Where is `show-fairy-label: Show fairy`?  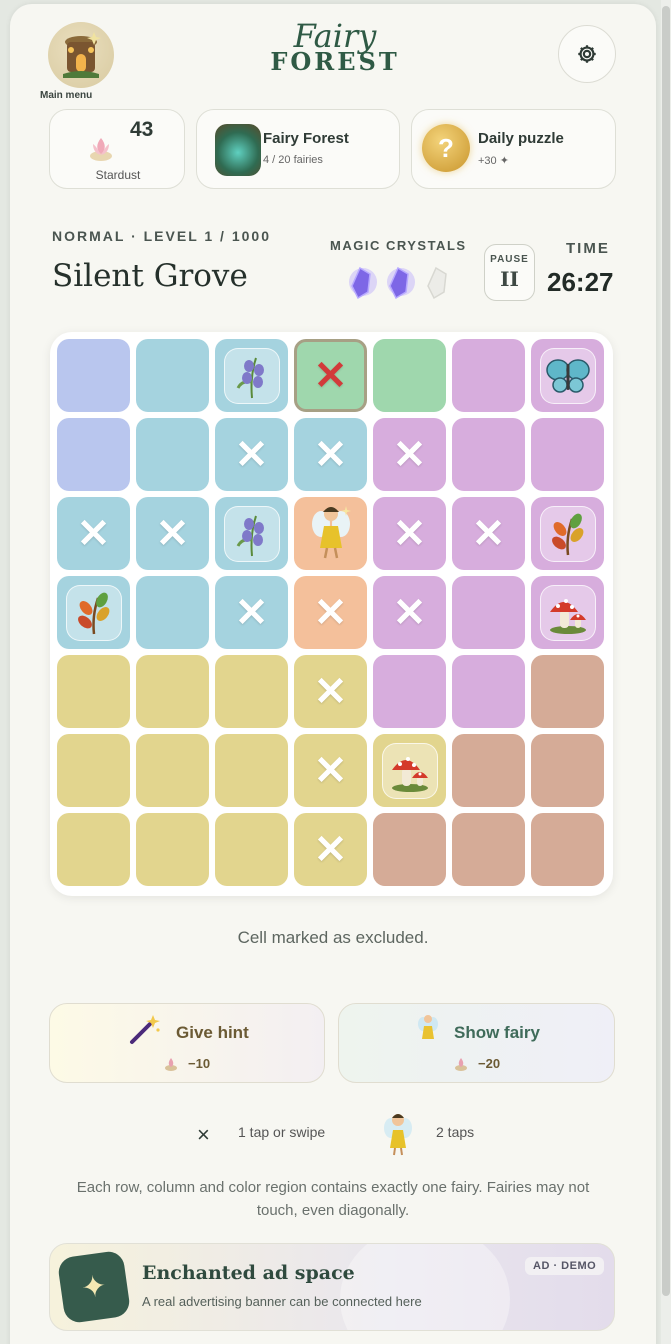 show-fairy-label: Show fairy is located at coordinates (497, 1032).